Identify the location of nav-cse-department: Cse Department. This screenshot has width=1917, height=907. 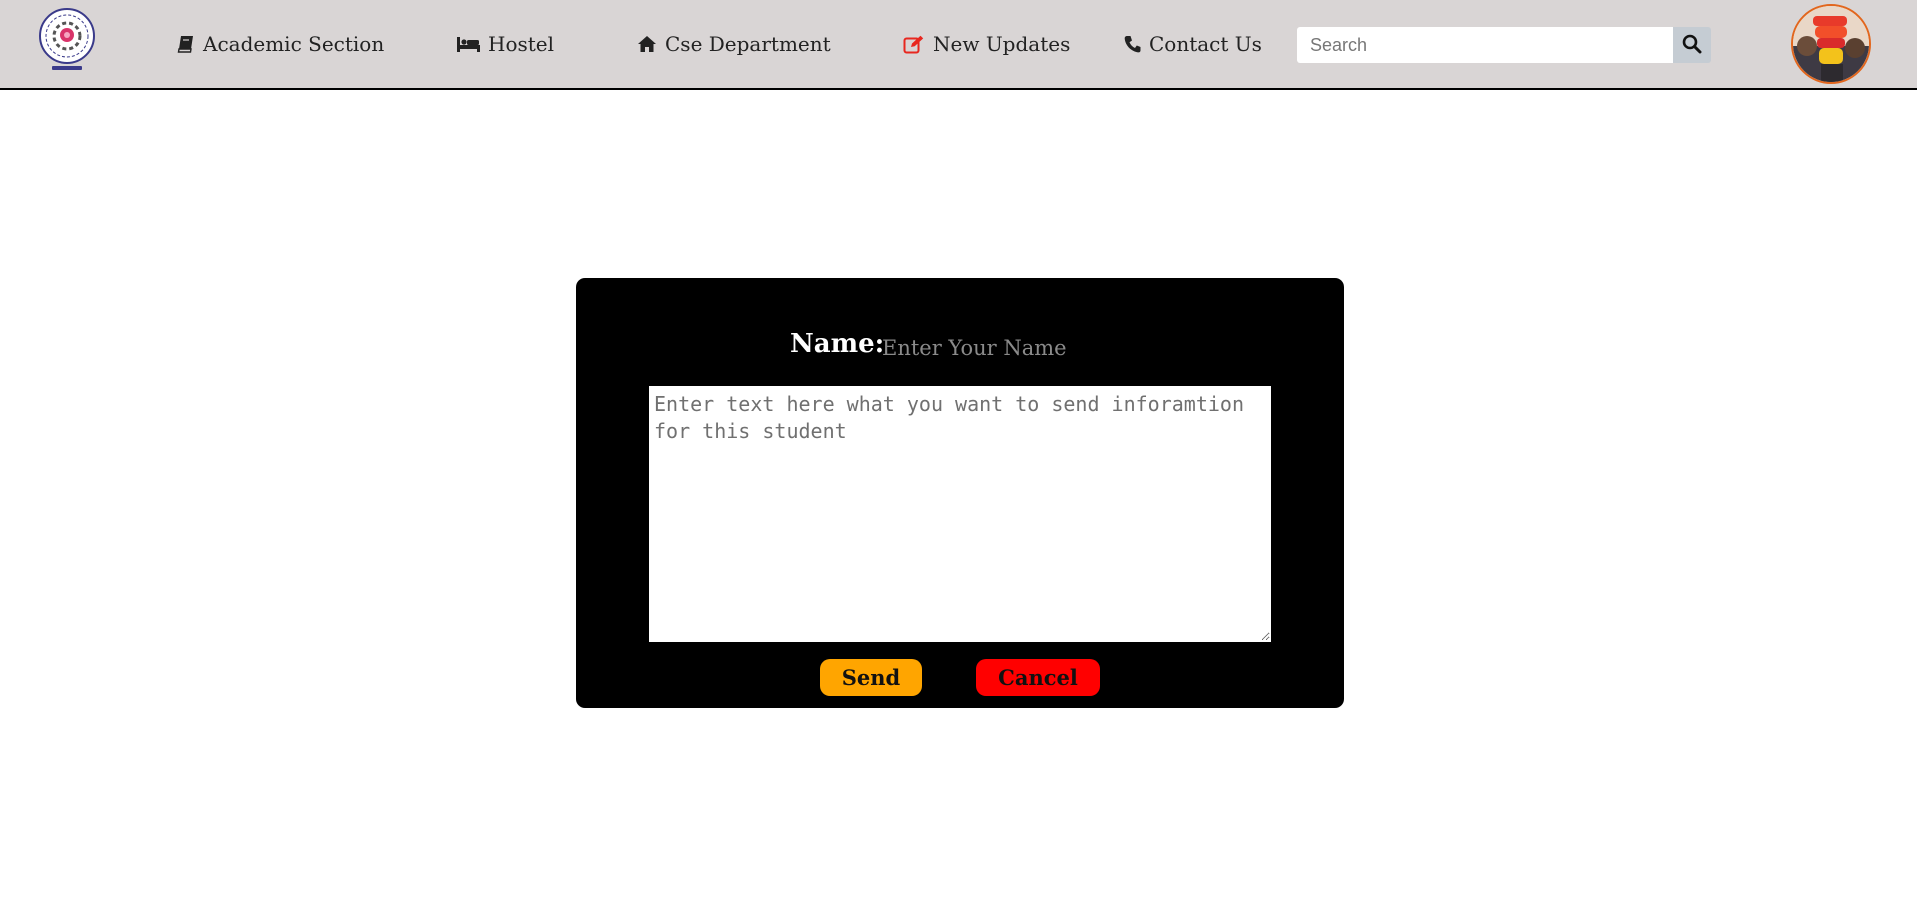
(734, 44).